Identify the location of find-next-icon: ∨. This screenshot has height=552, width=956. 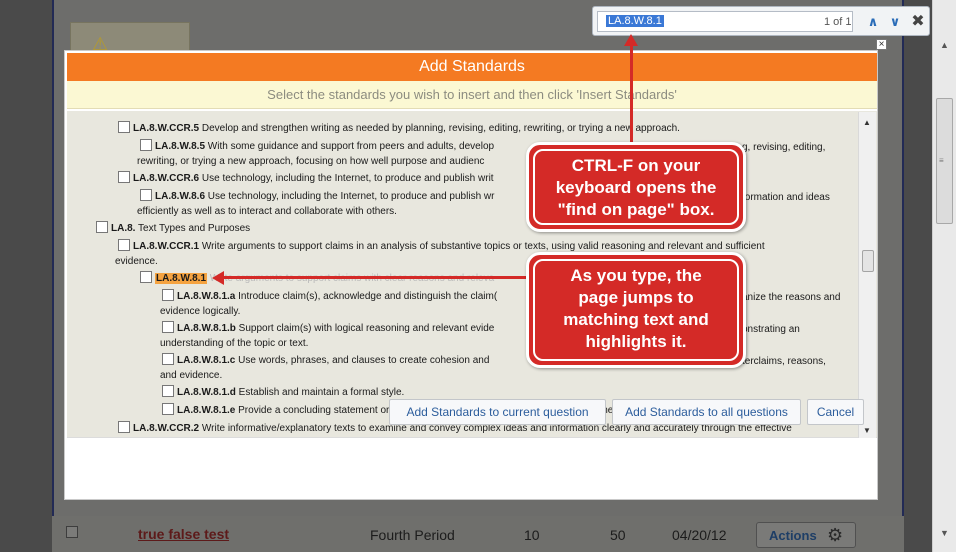
(895, 21).